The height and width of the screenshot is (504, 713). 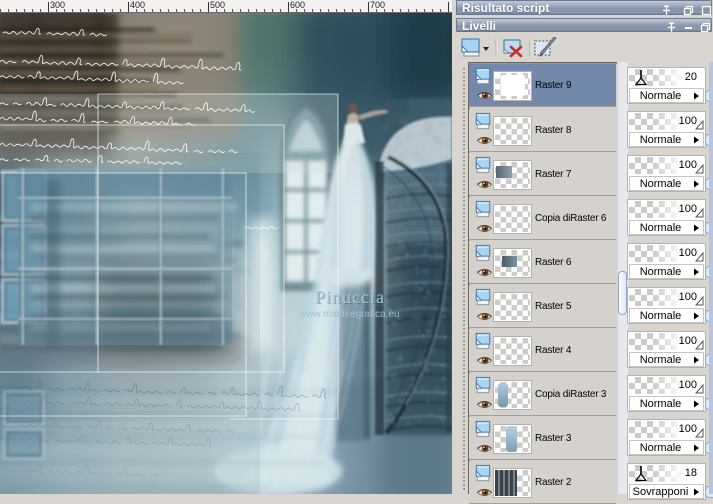 I want to click on svg-text: Pinuccia, so click(x=350, y=297).